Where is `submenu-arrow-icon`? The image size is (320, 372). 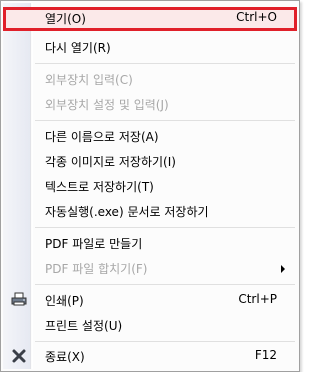 submenu-arrow-icon is located at coordinates (283, 269).